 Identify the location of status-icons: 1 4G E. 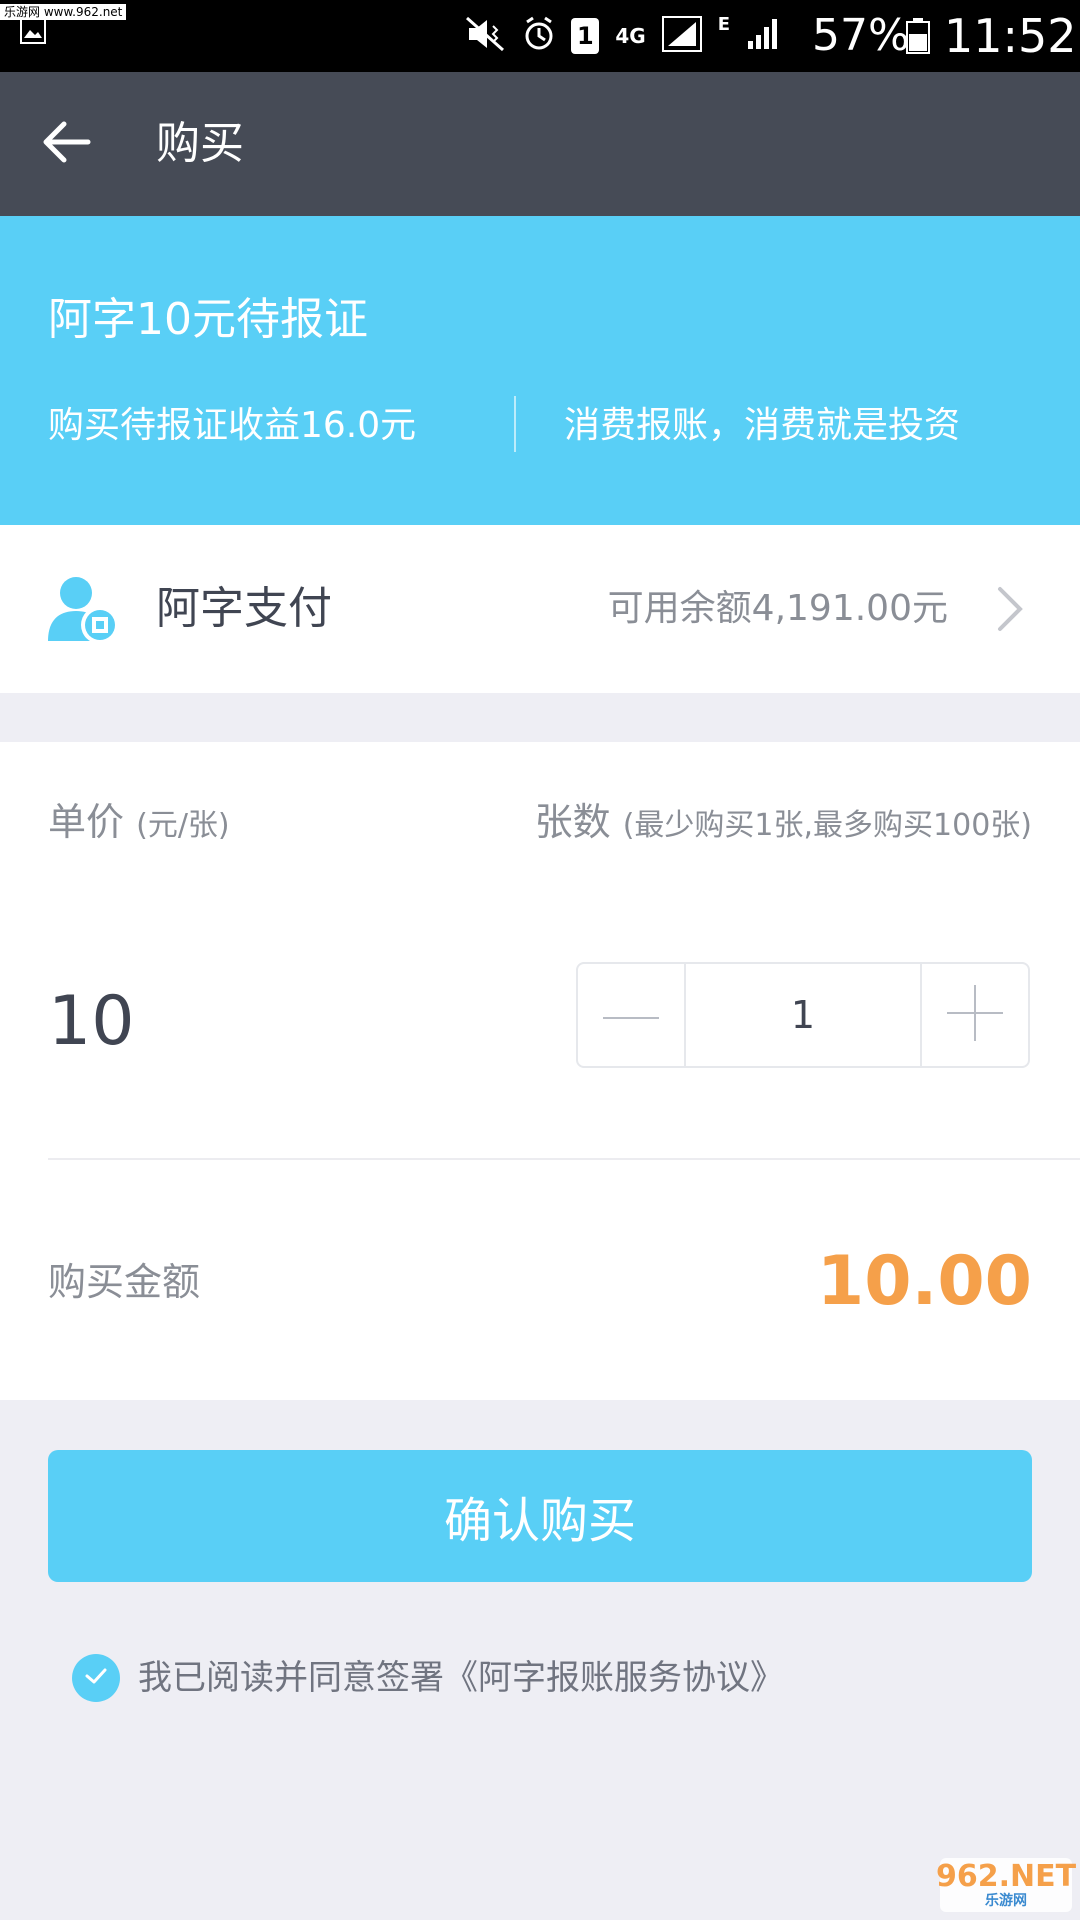
(621, 36).